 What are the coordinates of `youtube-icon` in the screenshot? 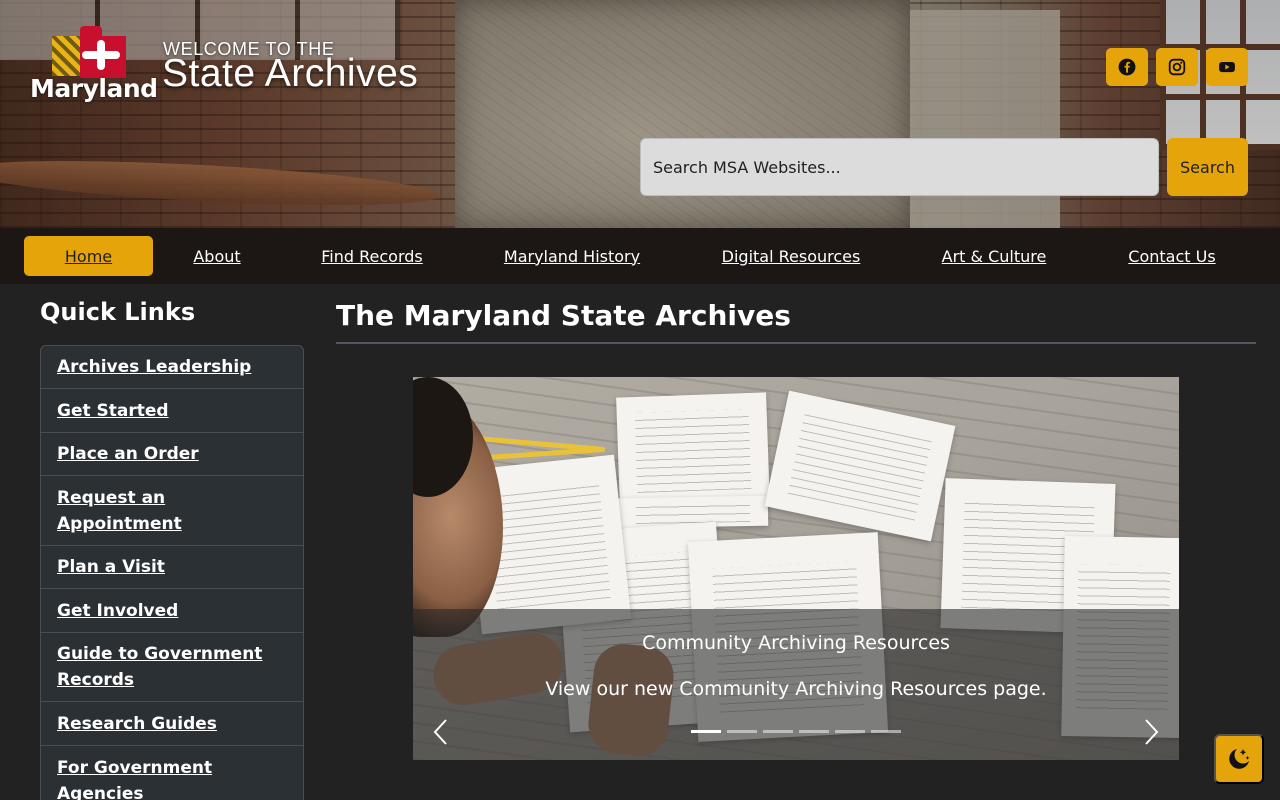 It's located at (1227, 67).